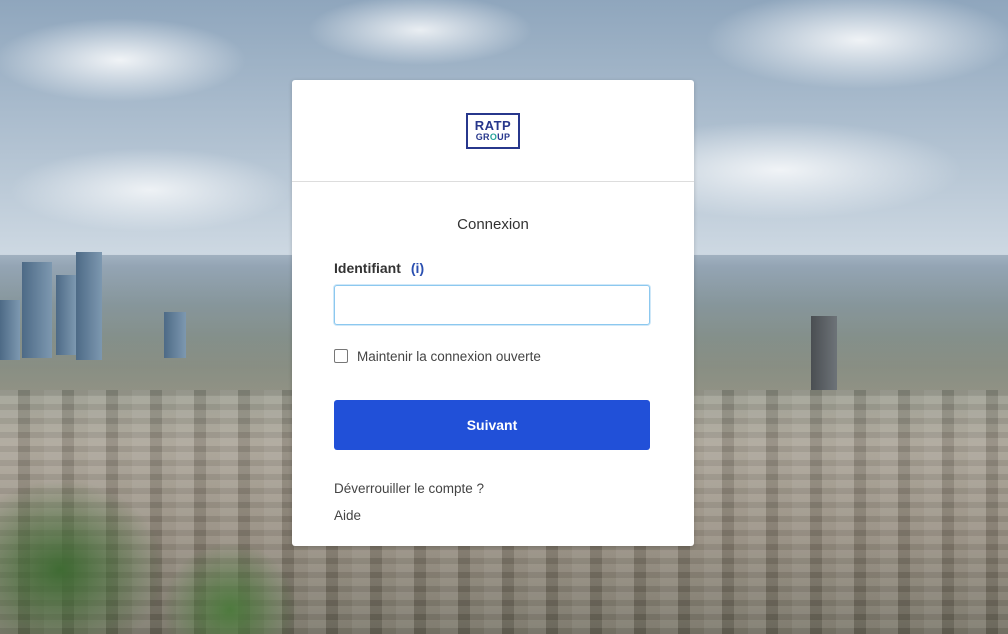 The width and height of the screenshot is (1008, 634). I want to click on montparnasse-tower, so click(824, 353).